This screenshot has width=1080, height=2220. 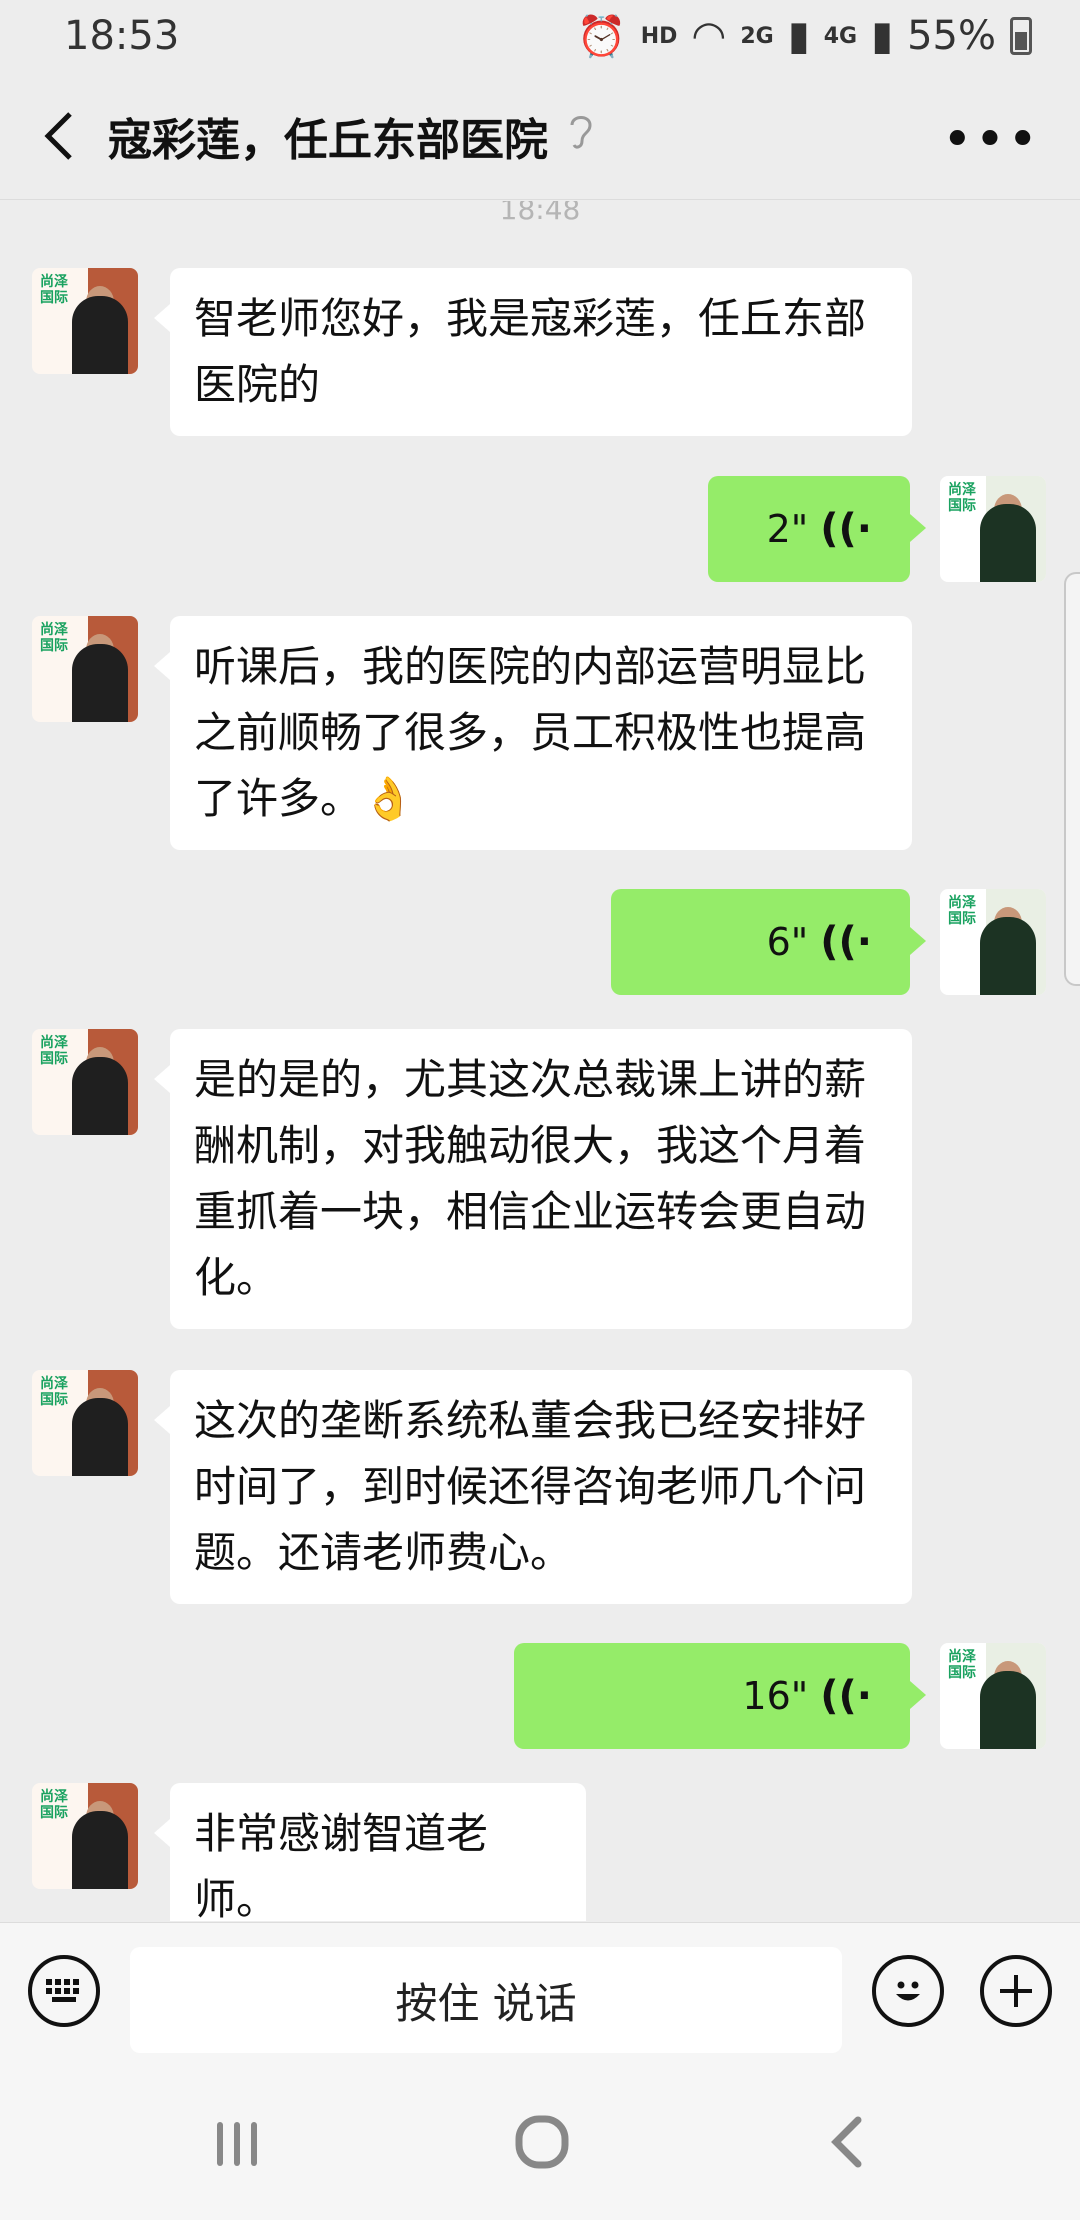 I want to click on message-line: 听课后，我的医院的内部运营明显比, so click(x=530, y=666).